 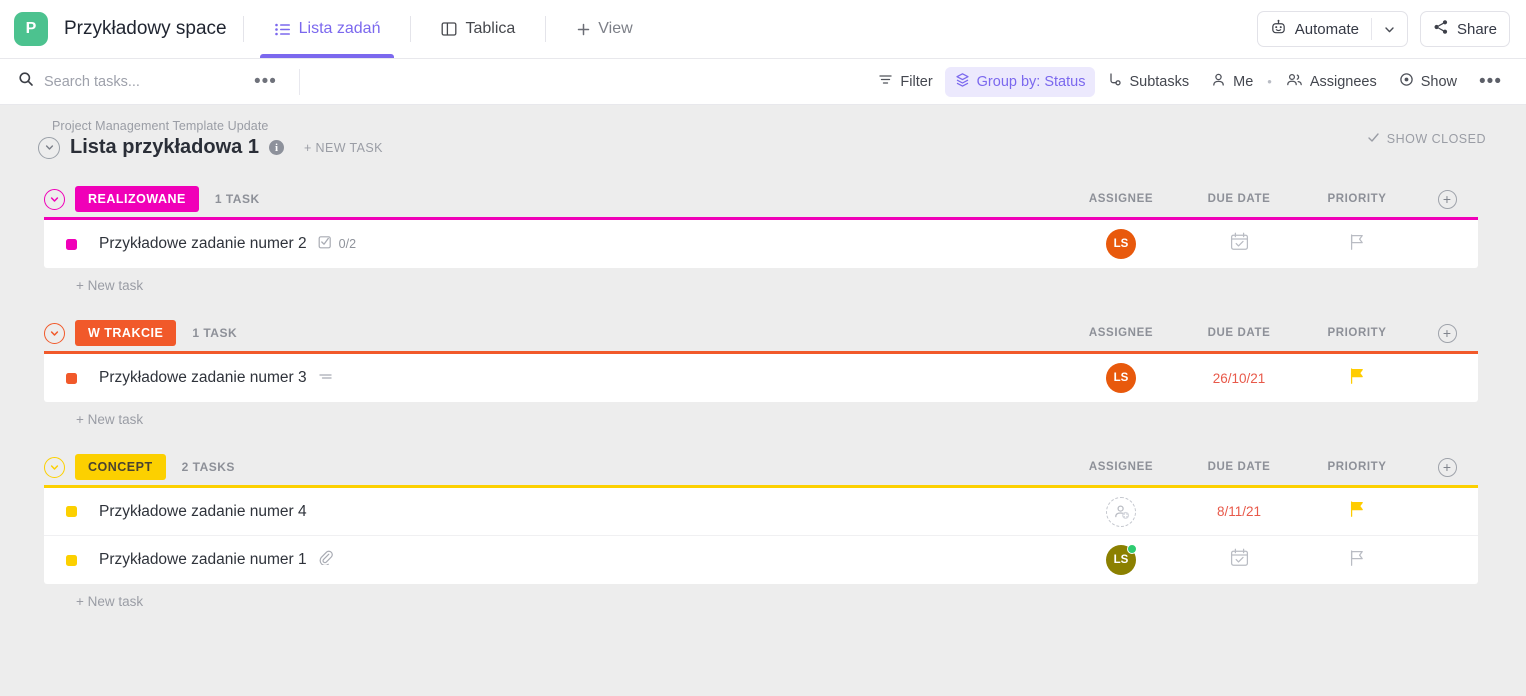 What do you see at coordinates (1441, 29) in the screenshot?
I see `share-icon` at bounding box center [1441, 29].